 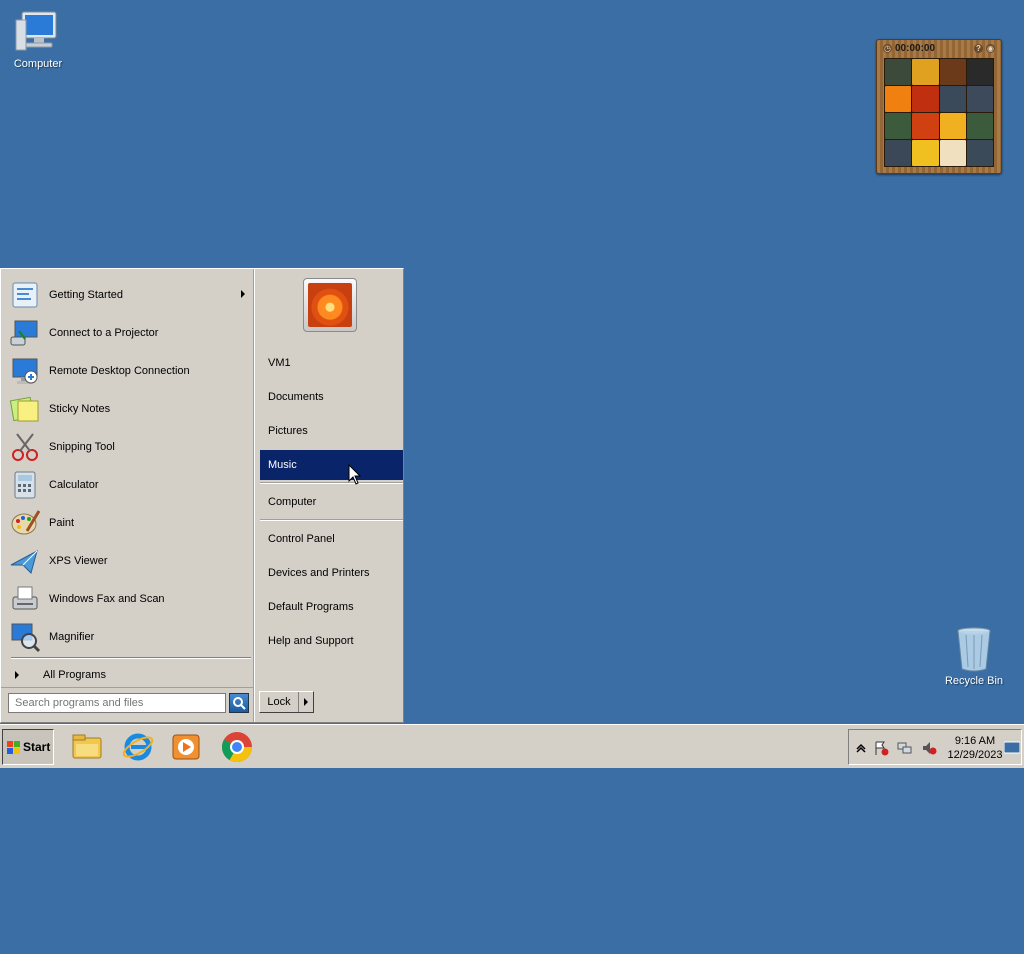 I want to click on lock-button: Lock, so click(x=286, y=702).